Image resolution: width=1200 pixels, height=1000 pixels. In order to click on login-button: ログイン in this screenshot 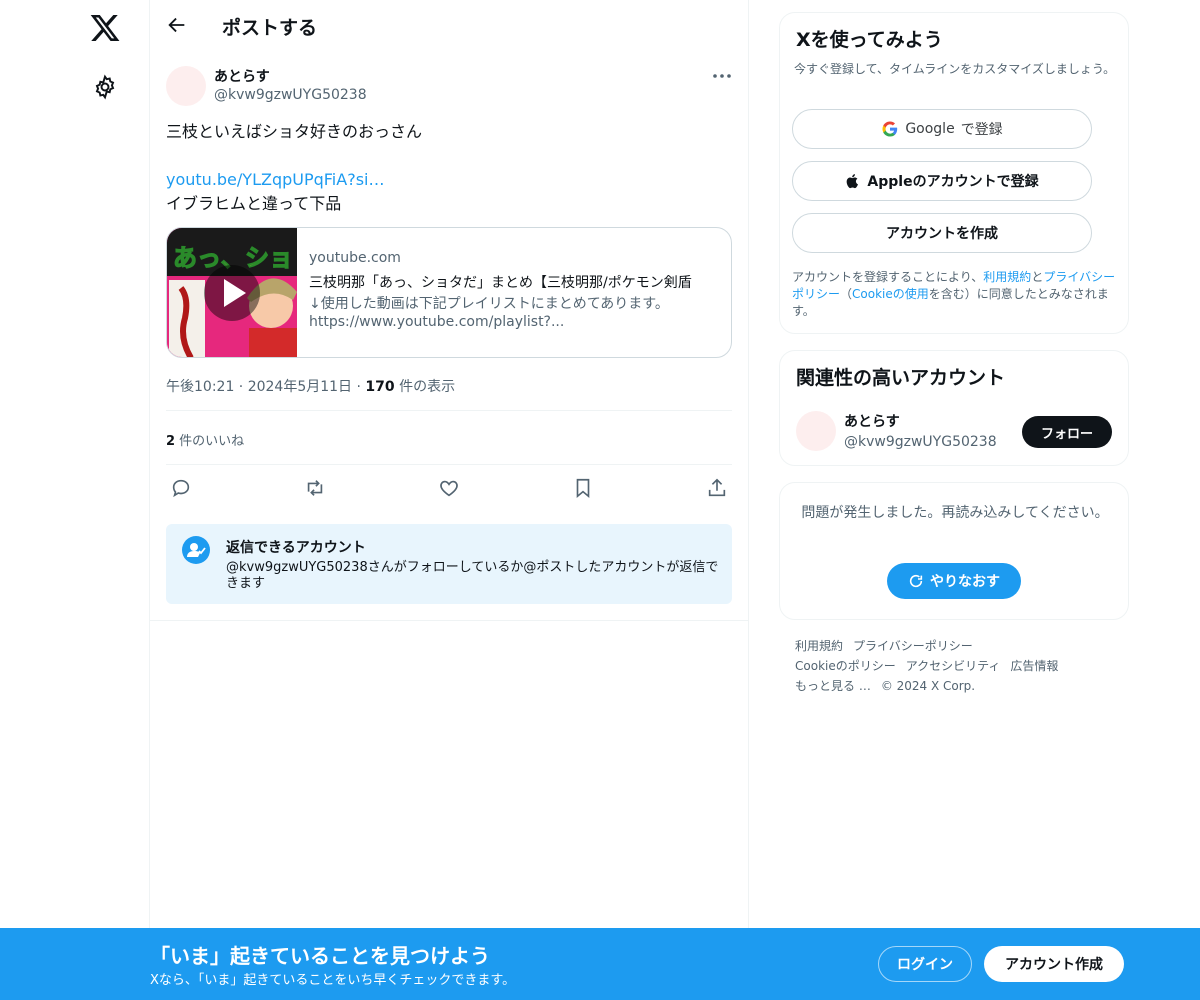, I will do `click(925, 964)`.